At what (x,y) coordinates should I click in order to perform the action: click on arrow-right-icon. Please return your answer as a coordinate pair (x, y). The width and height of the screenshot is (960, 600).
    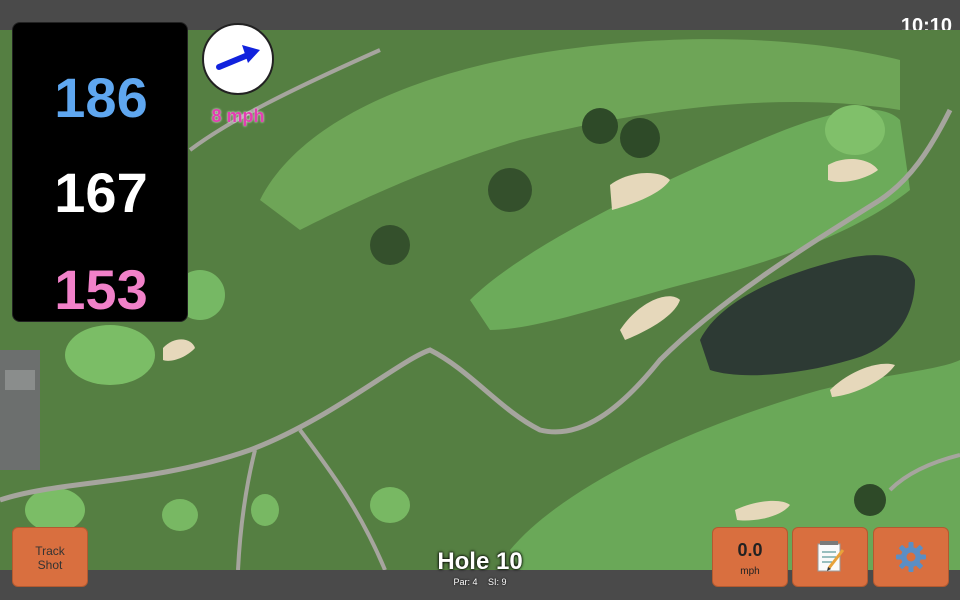
    Looking at the image, I should click on (238, 57).